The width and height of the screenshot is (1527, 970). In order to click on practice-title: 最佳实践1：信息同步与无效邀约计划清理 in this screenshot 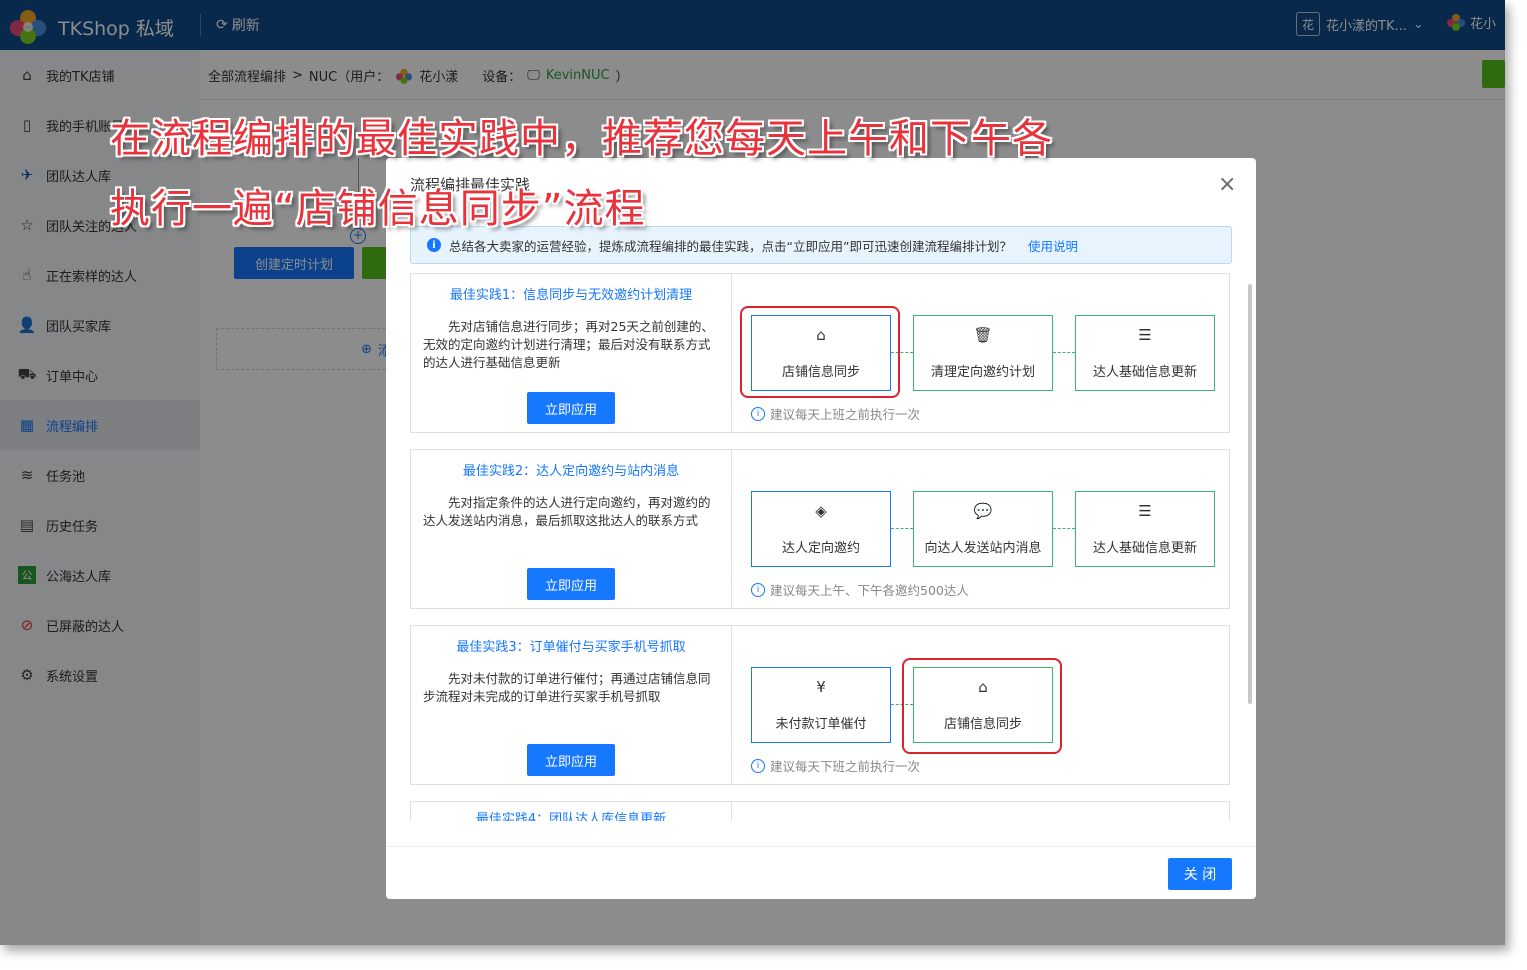, I will do `click(571, 295)`.